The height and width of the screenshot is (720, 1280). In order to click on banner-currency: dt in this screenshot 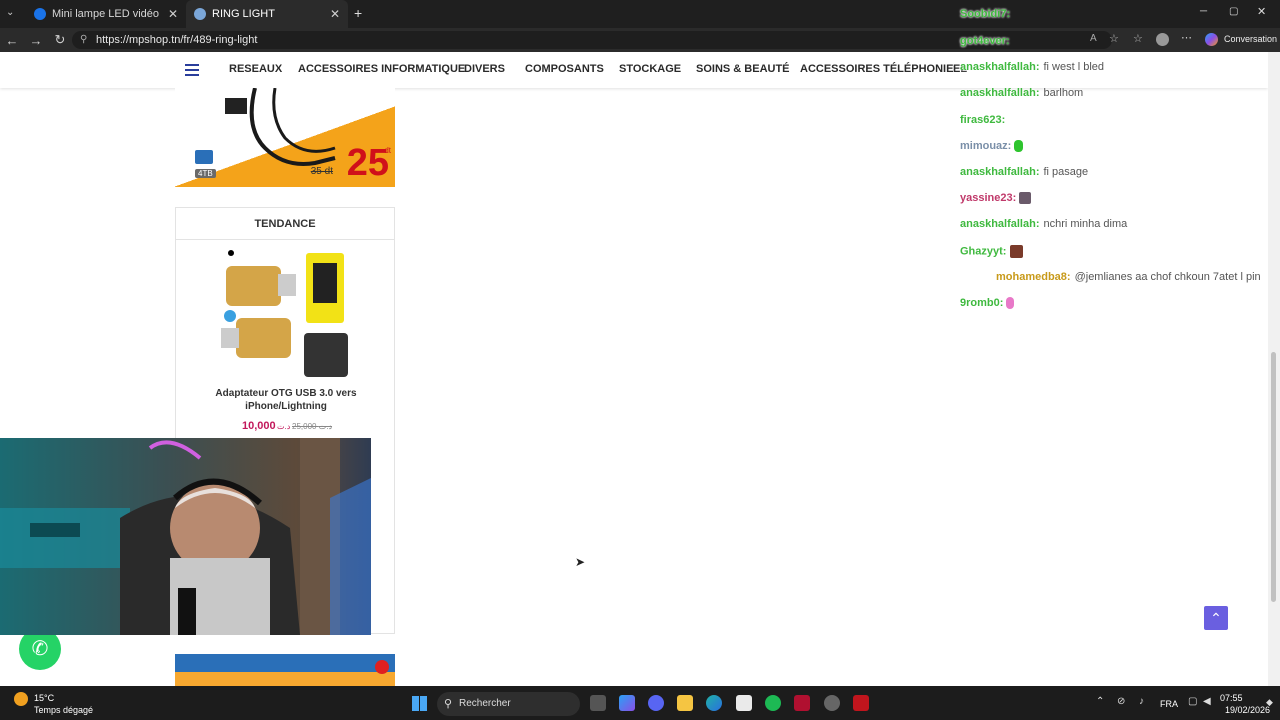, I will do `click(387, 150)`.